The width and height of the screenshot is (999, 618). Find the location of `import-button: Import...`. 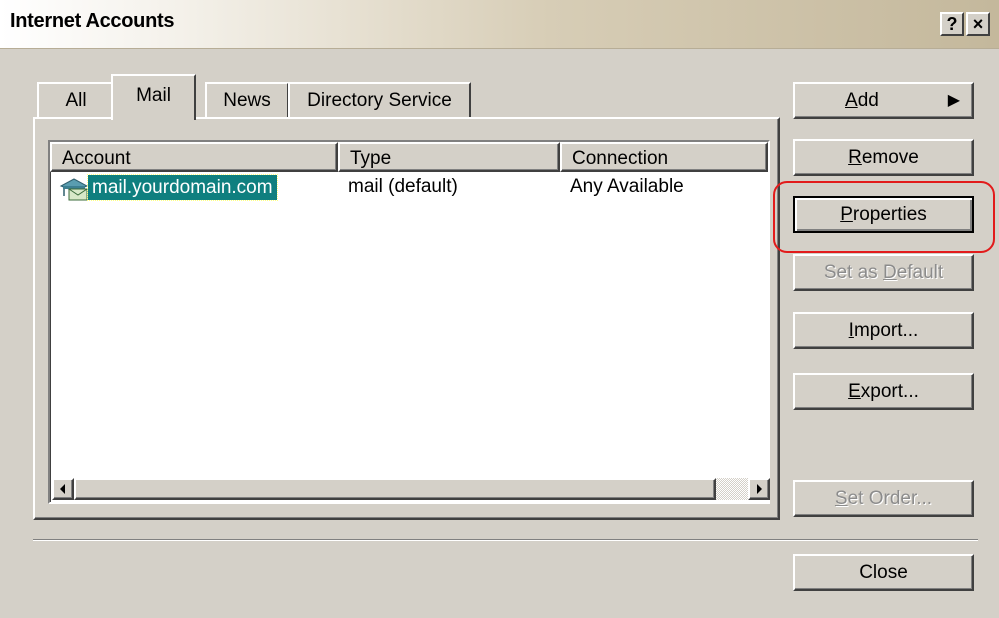

import-button: Import... is located at coordinates (883, 330).